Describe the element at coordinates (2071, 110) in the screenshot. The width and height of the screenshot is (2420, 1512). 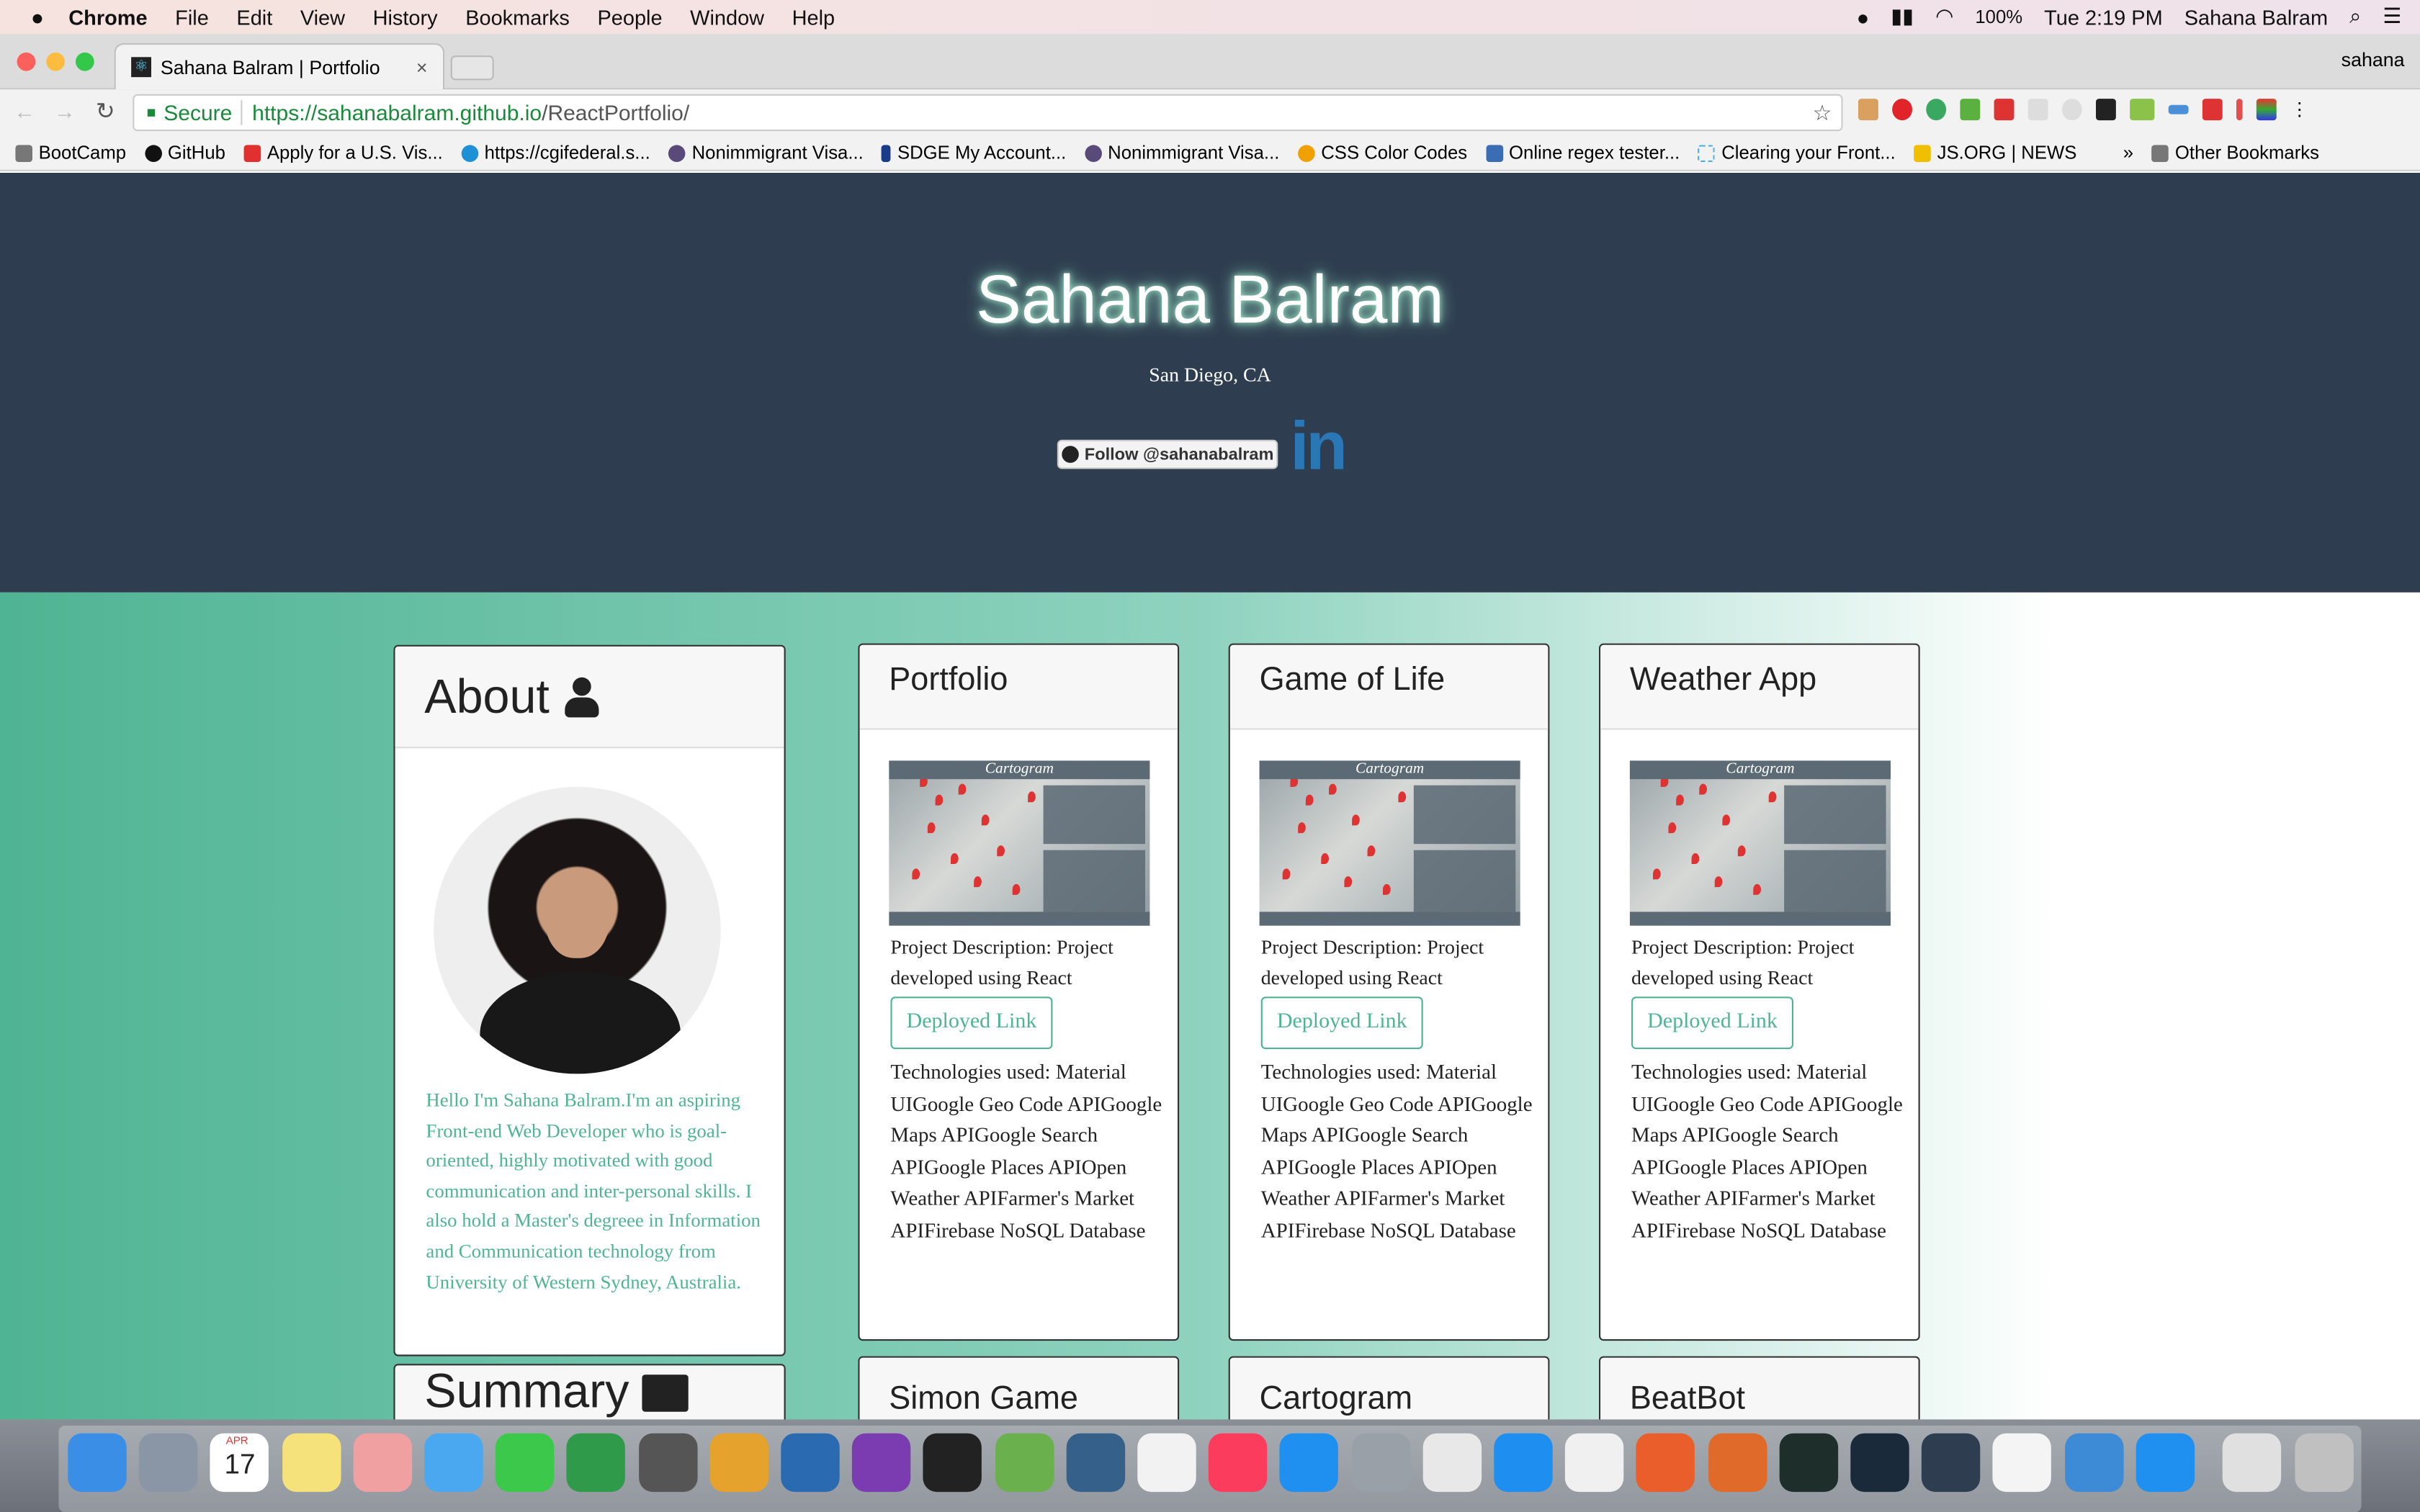
I see `circle-extension-icon` at that location.